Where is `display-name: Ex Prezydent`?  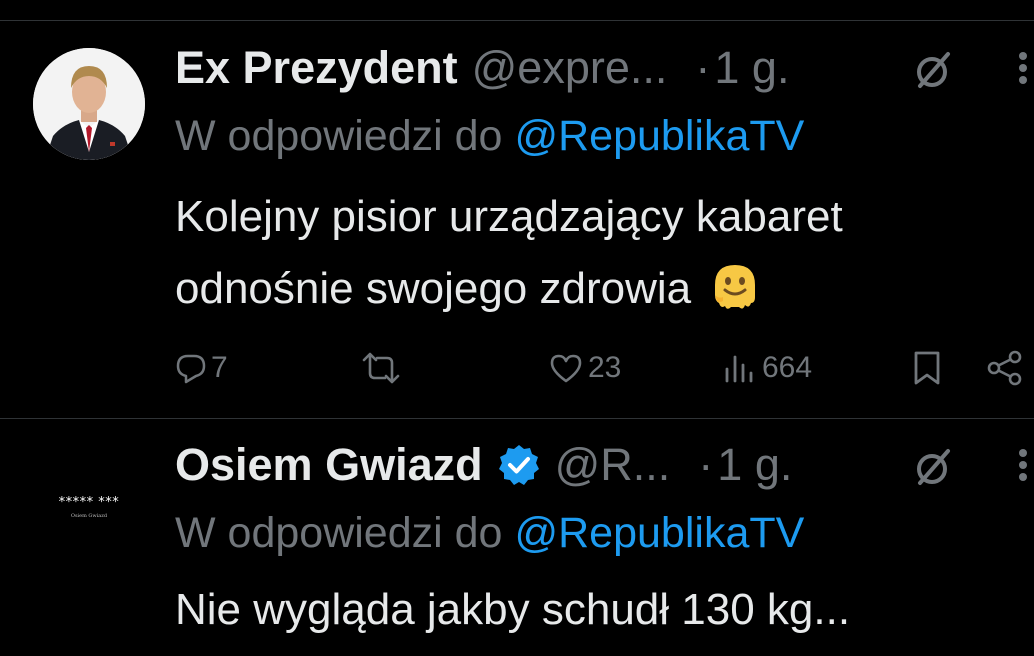 display-name: Ex Prezydent is located at coordinates (316, 68).